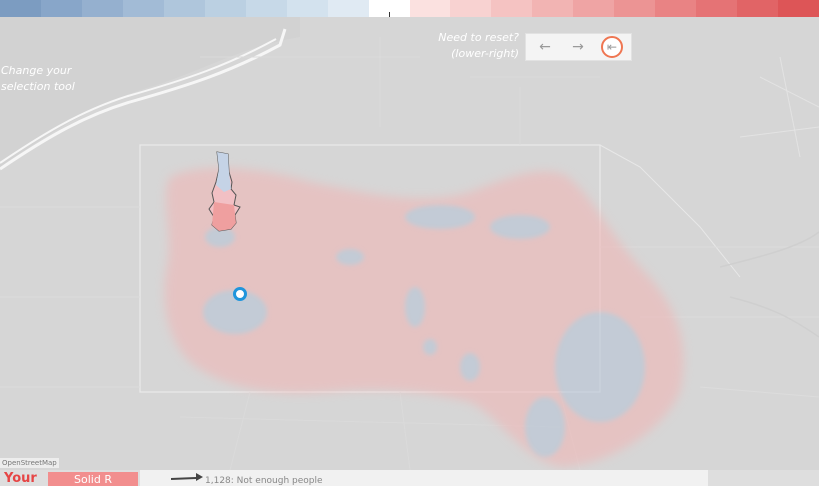  I want to click on arrow-left-icon: ←, so click(545, 47).